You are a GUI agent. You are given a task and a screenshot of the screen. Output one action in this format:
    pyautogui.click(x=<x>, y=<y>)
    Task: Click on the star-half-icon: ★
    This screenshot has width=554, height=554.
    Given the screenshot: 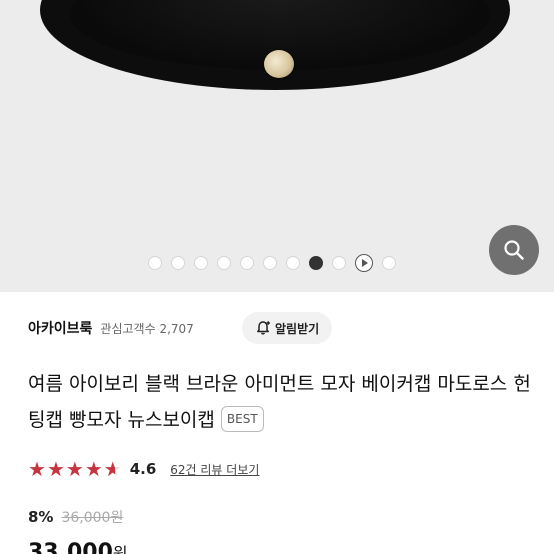 What is the action you would take?
    pyautogui.click(x=112, y=469)
    